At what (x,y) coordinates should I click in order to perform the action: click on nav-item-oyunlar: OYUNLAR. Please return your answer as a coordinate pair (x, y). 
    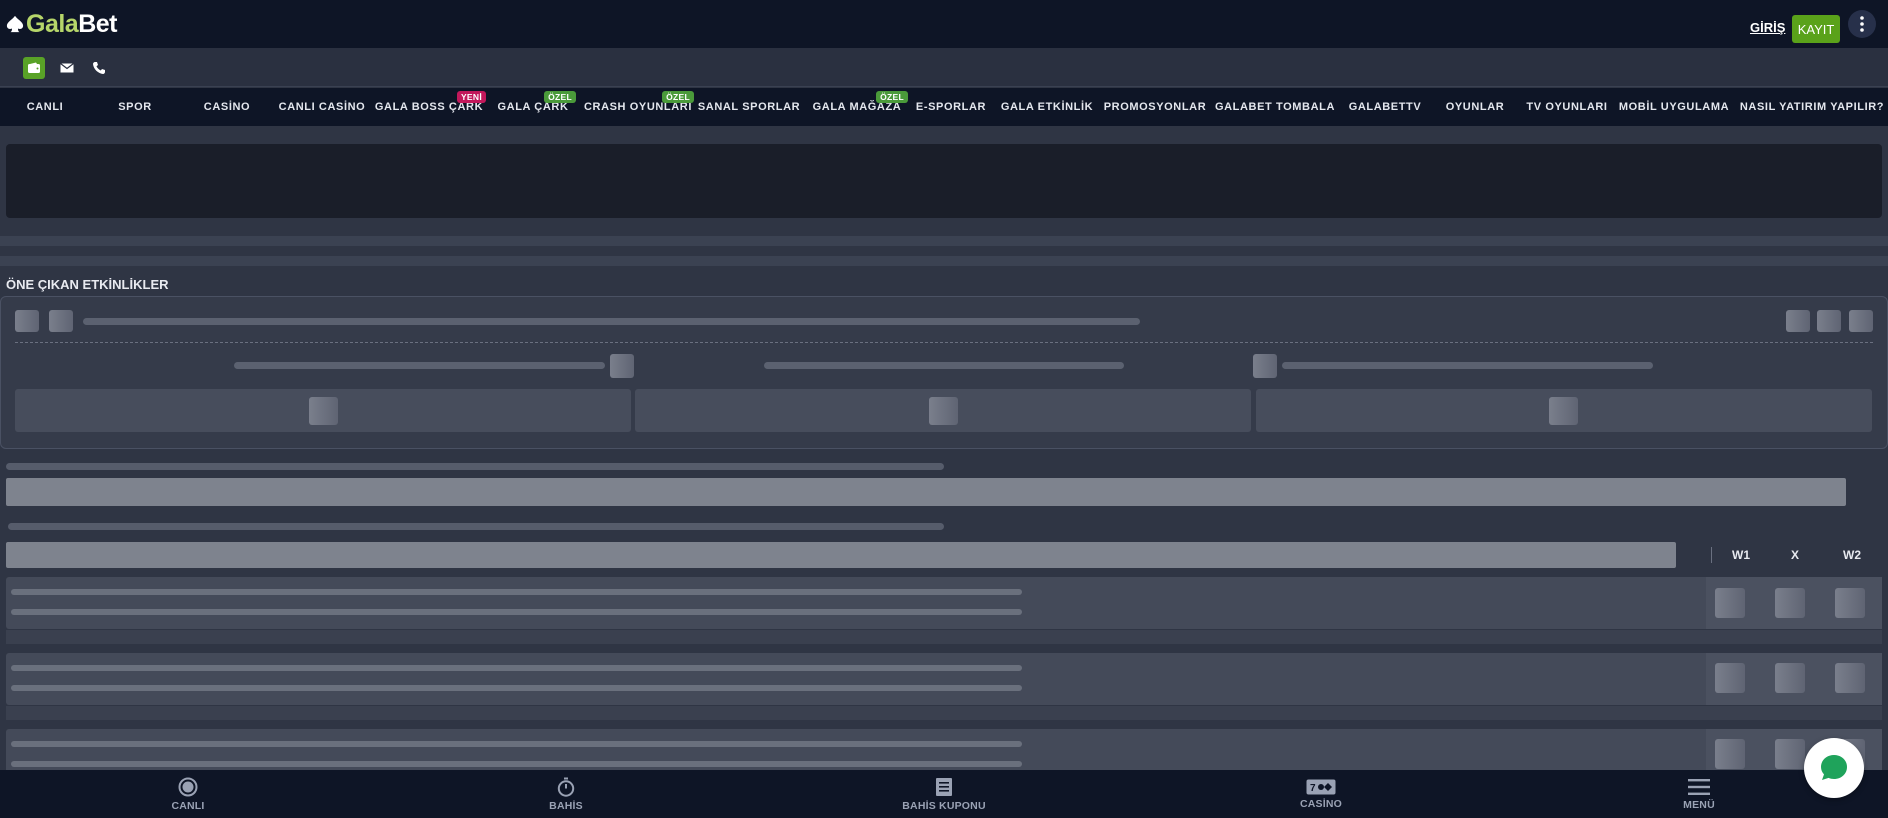
    Looking at the image, I should click on (1475, 107).